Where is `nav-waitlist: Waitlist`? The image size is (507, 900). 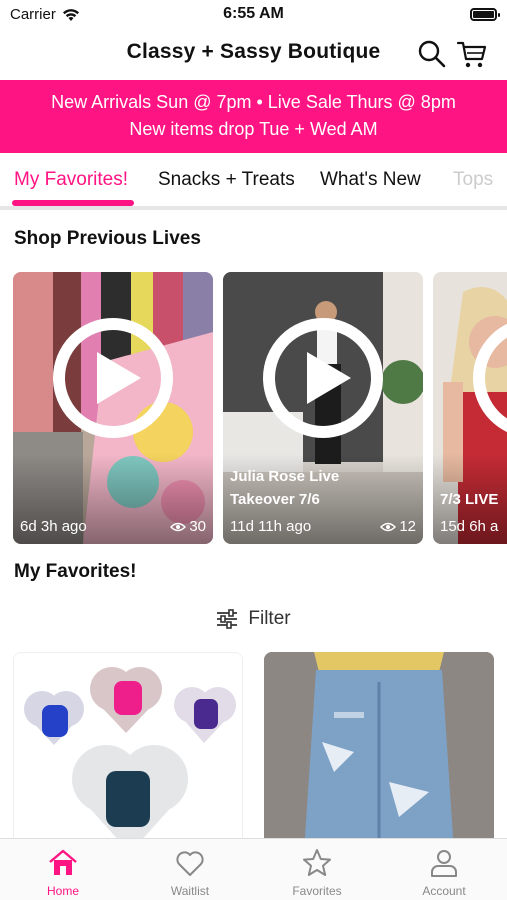 nav-waitlist: Waitlist is located at coordinates (190, 869).